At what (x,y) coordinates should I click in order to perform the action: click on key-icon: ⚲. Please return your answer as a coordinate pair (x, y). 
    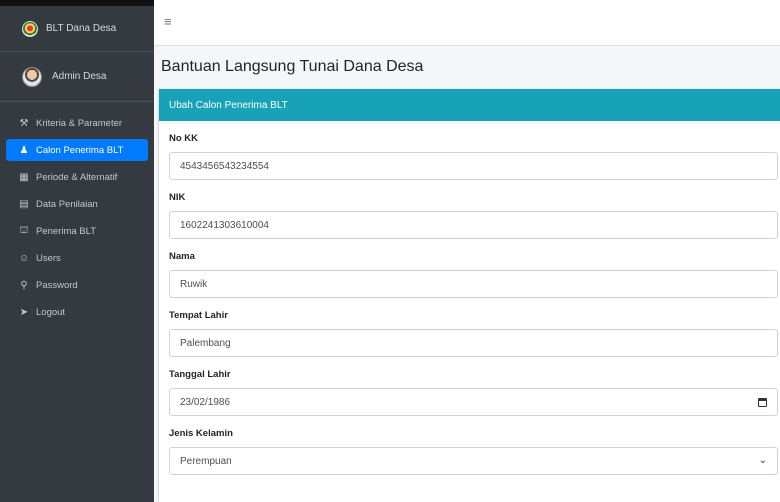
    Looking at the image, I should click on (24, 285).